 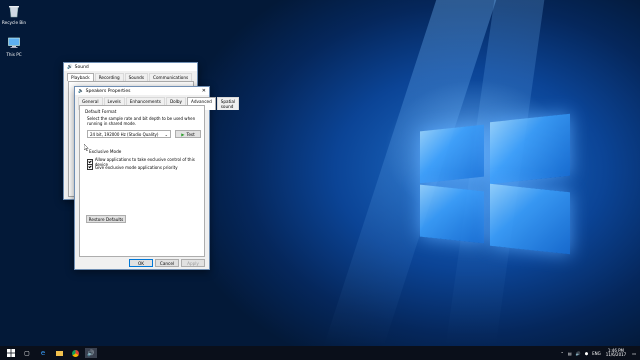 What do you see at coordinates (14, 22) in the screenshot?
I see `desktop-icon-label: Recycle Bin` at bounding box center [14, 22].